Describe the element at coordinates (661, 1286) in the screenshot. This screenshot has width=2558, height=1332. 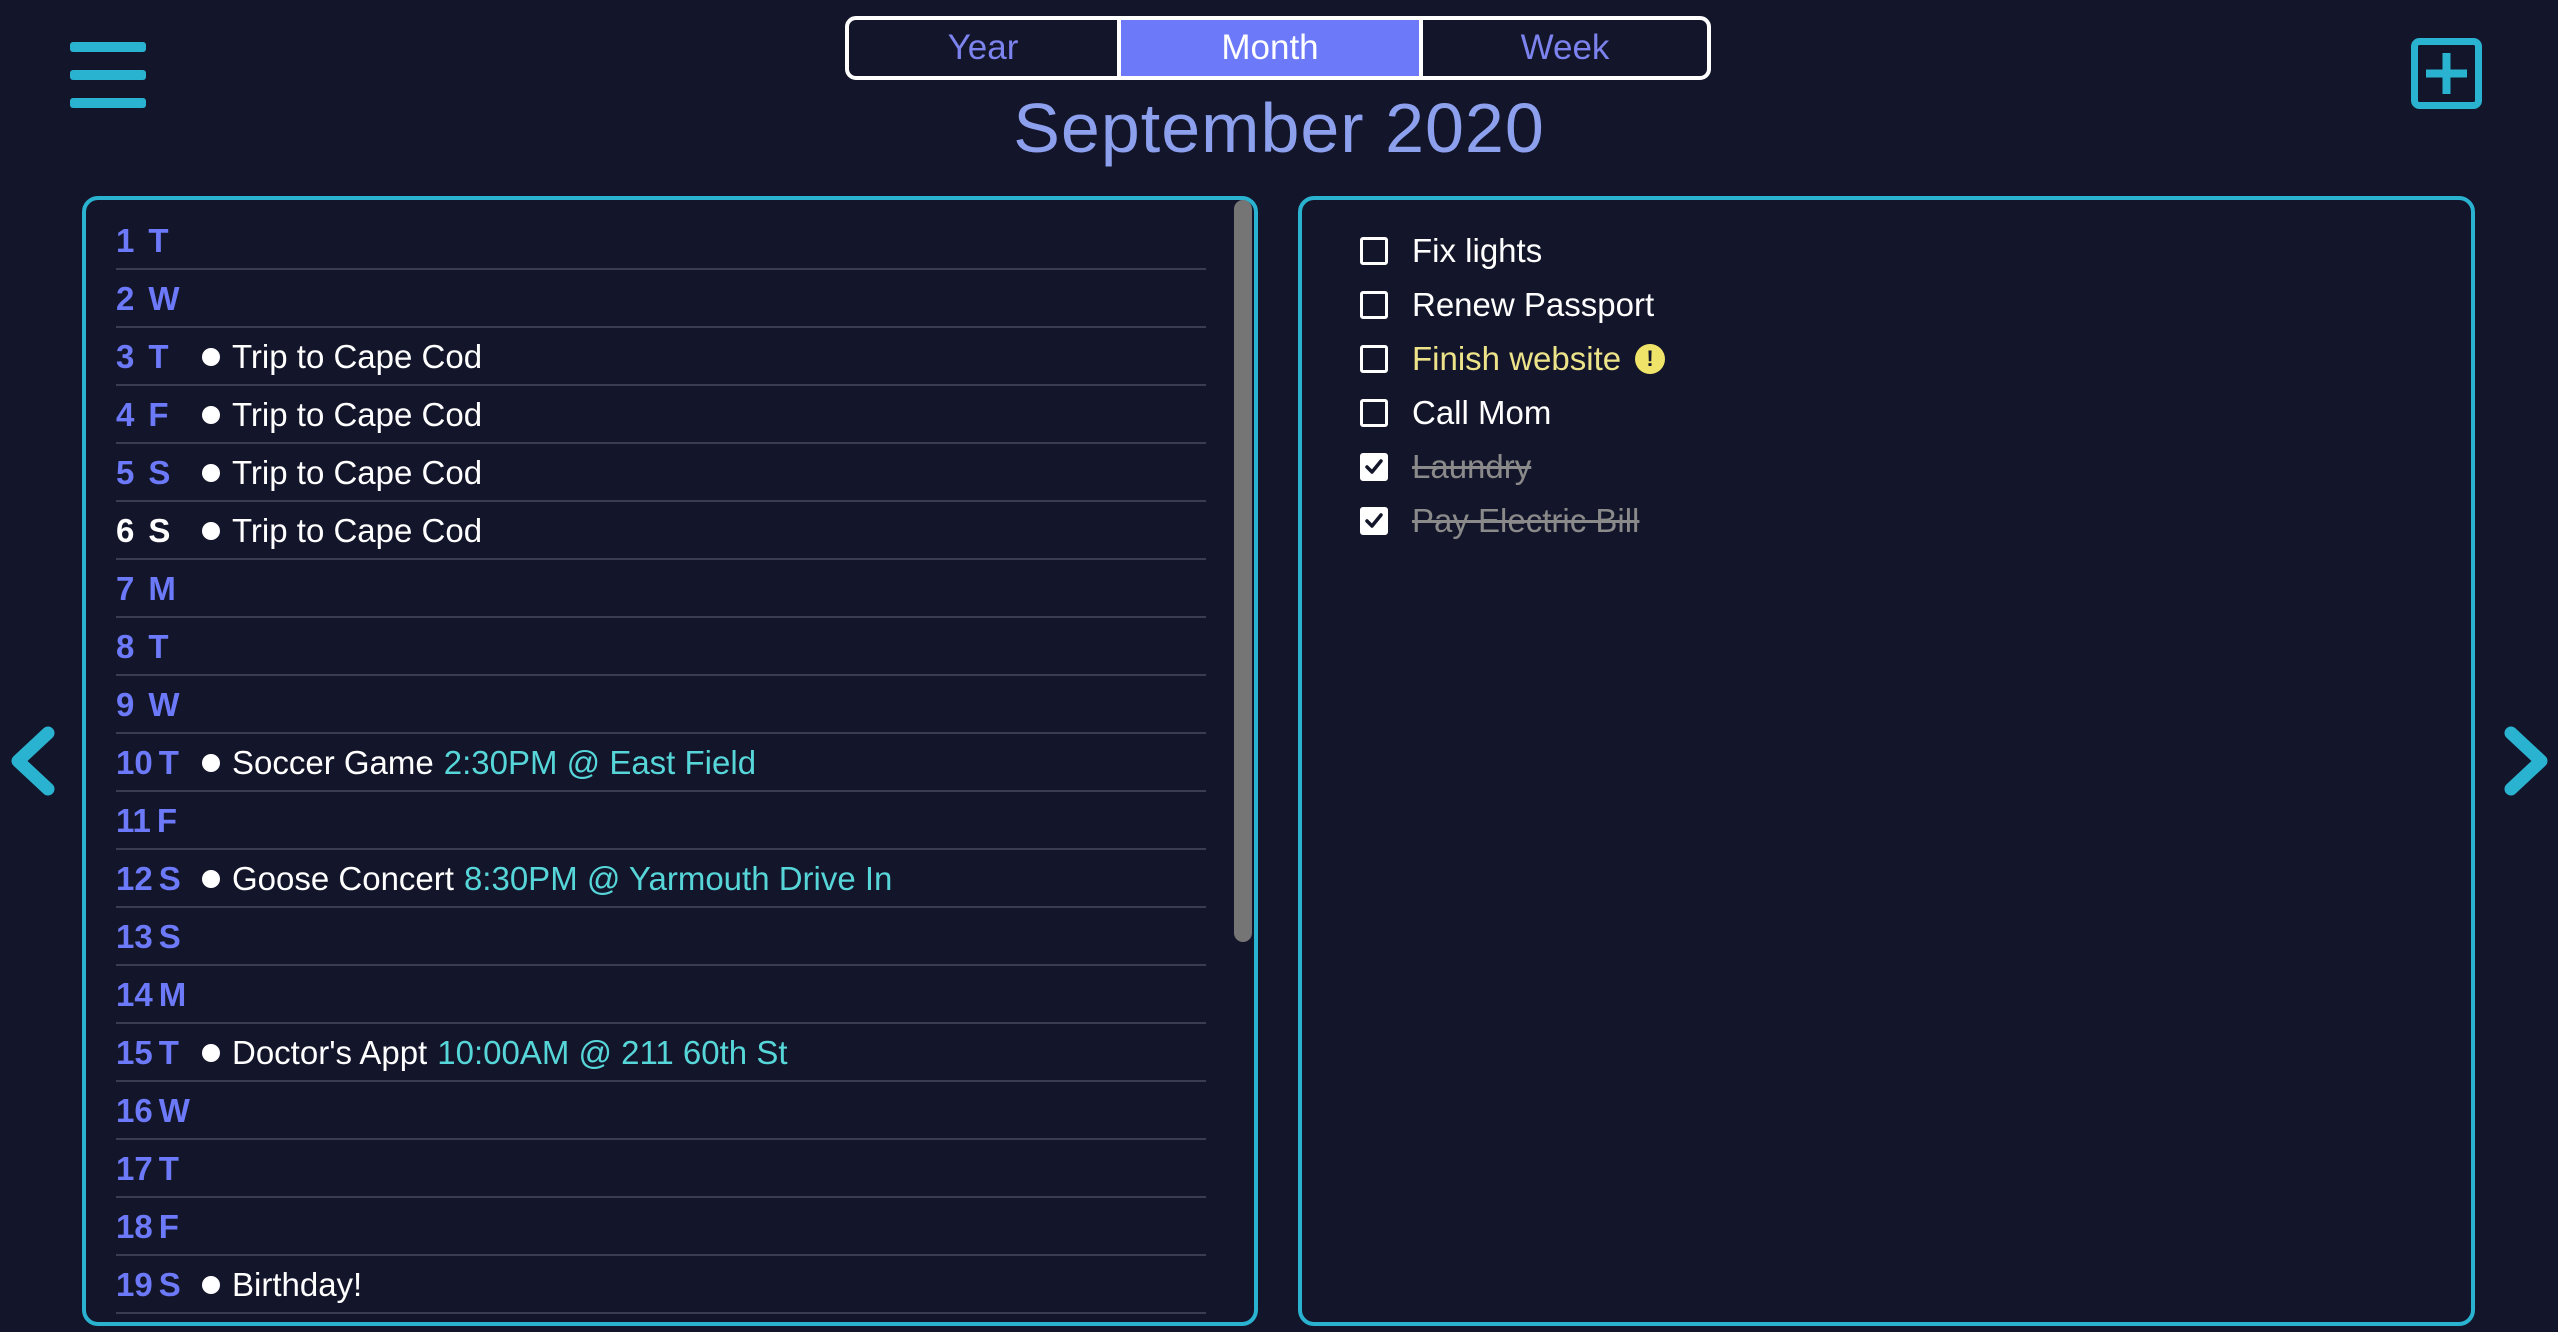
I see `day-row: 19 S Birthday!` at that location.